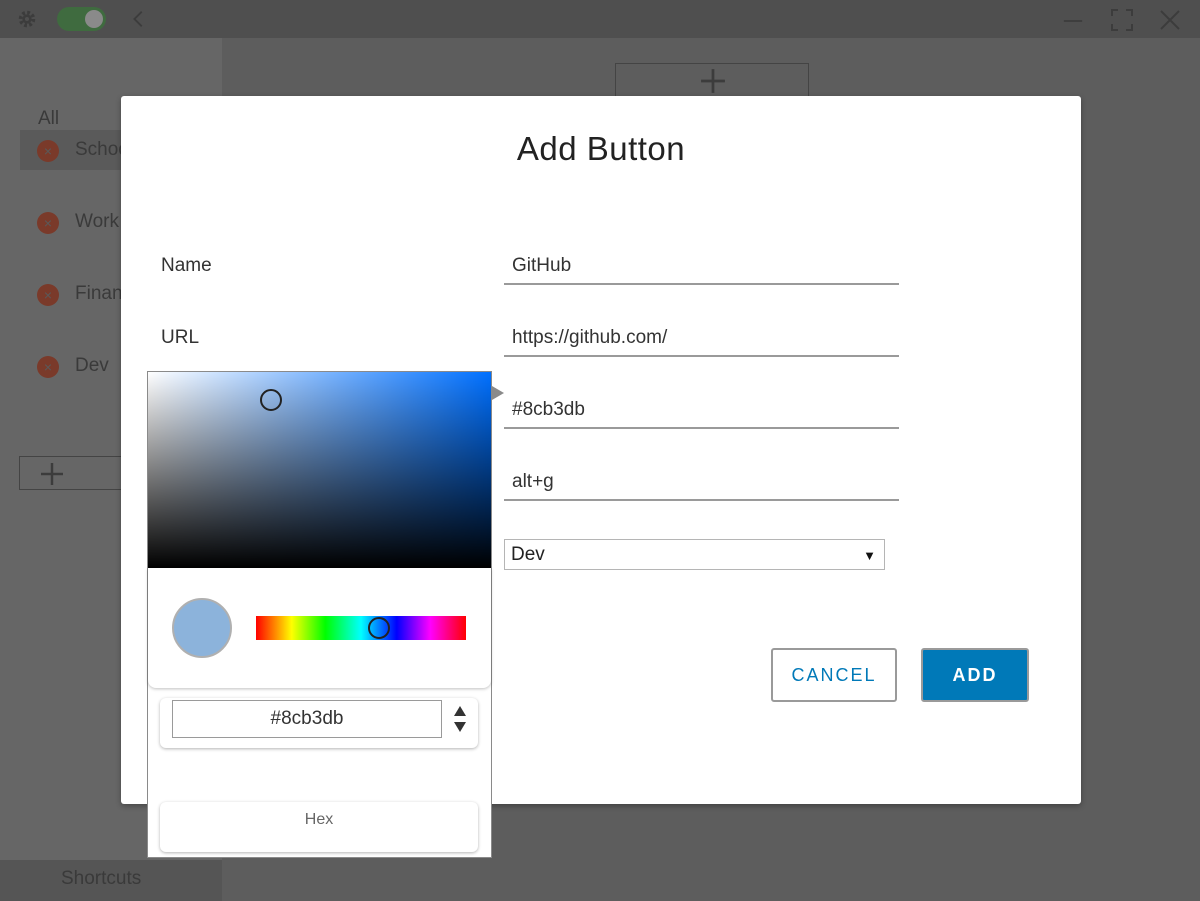 This screenshot has height=901, width=1200. I want to click on sidebar-item-all: All, so click(48, 119).